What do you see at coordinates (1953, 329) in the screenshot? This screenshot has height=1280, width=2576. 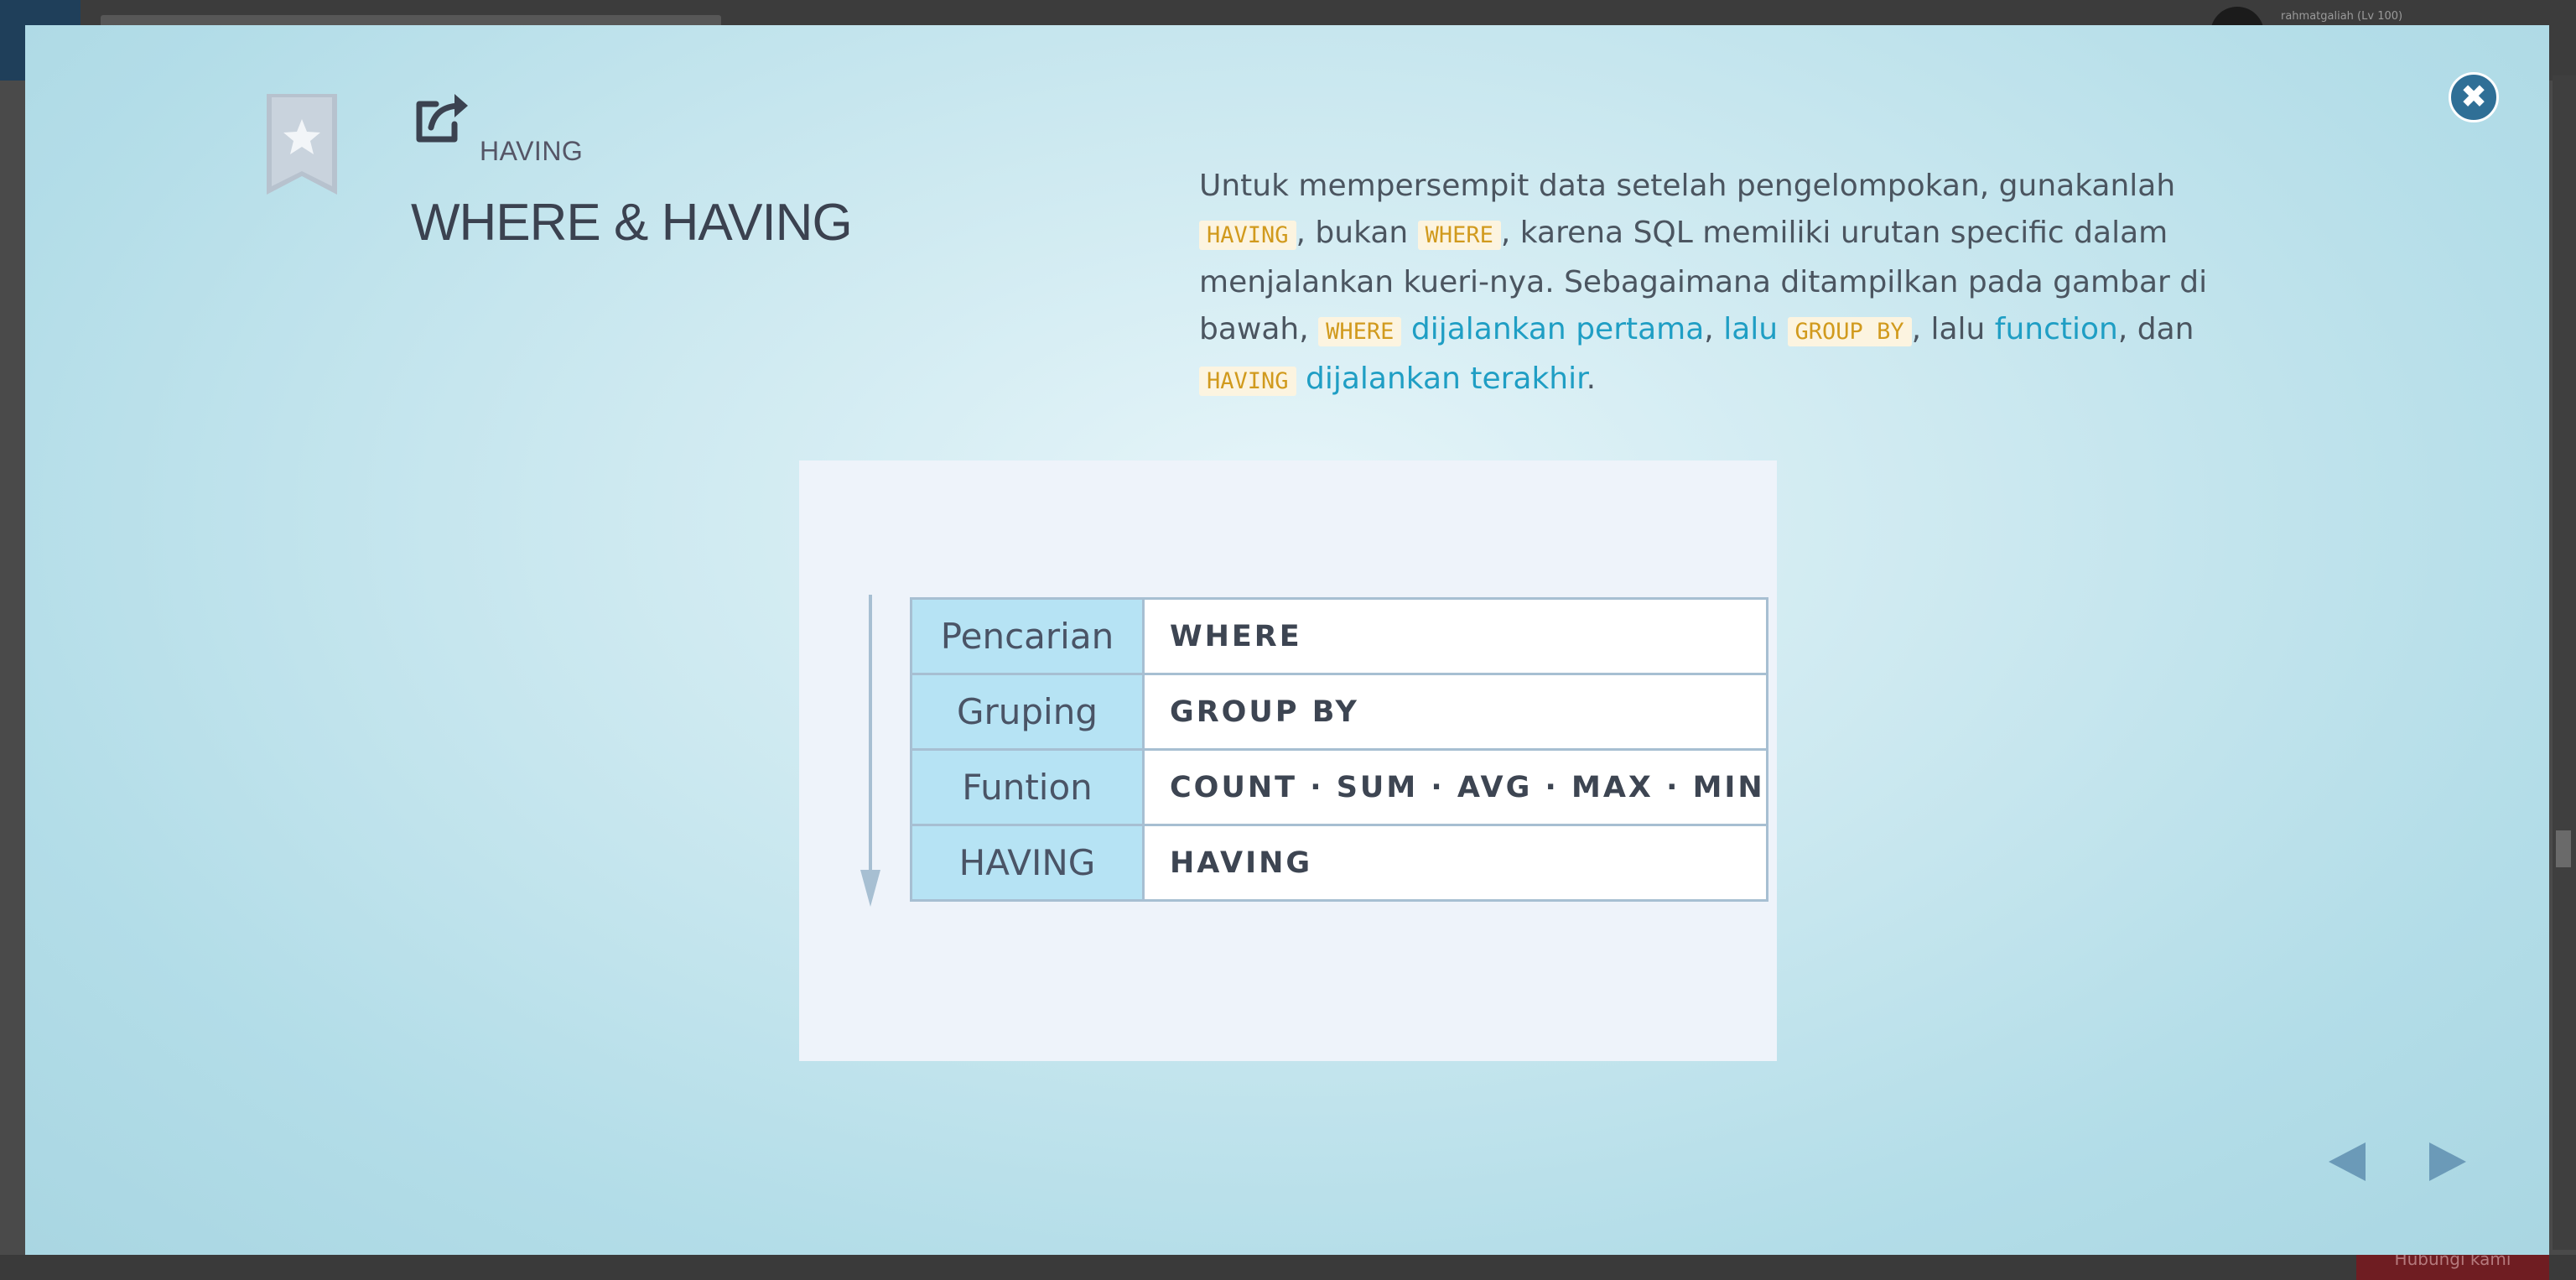 I see `desc-text: , lalu` at bounding box center [1953, 329].